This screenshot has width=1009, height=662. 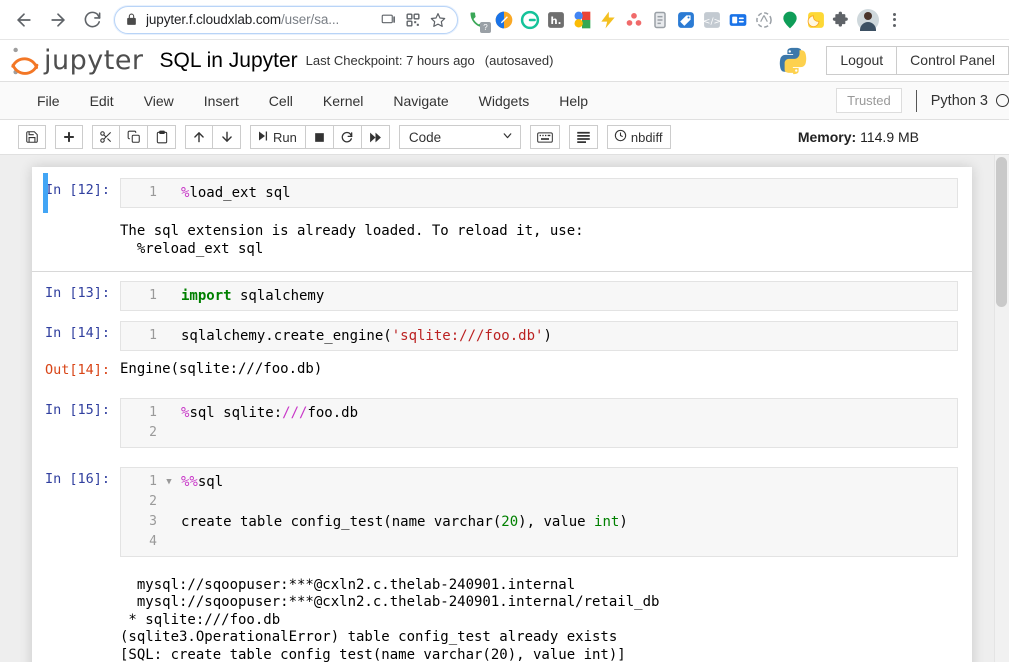 What do you see at coordinates (842, 20) in the screenshot?
I see `puzzle-extension` at bounding box center [842, 20].